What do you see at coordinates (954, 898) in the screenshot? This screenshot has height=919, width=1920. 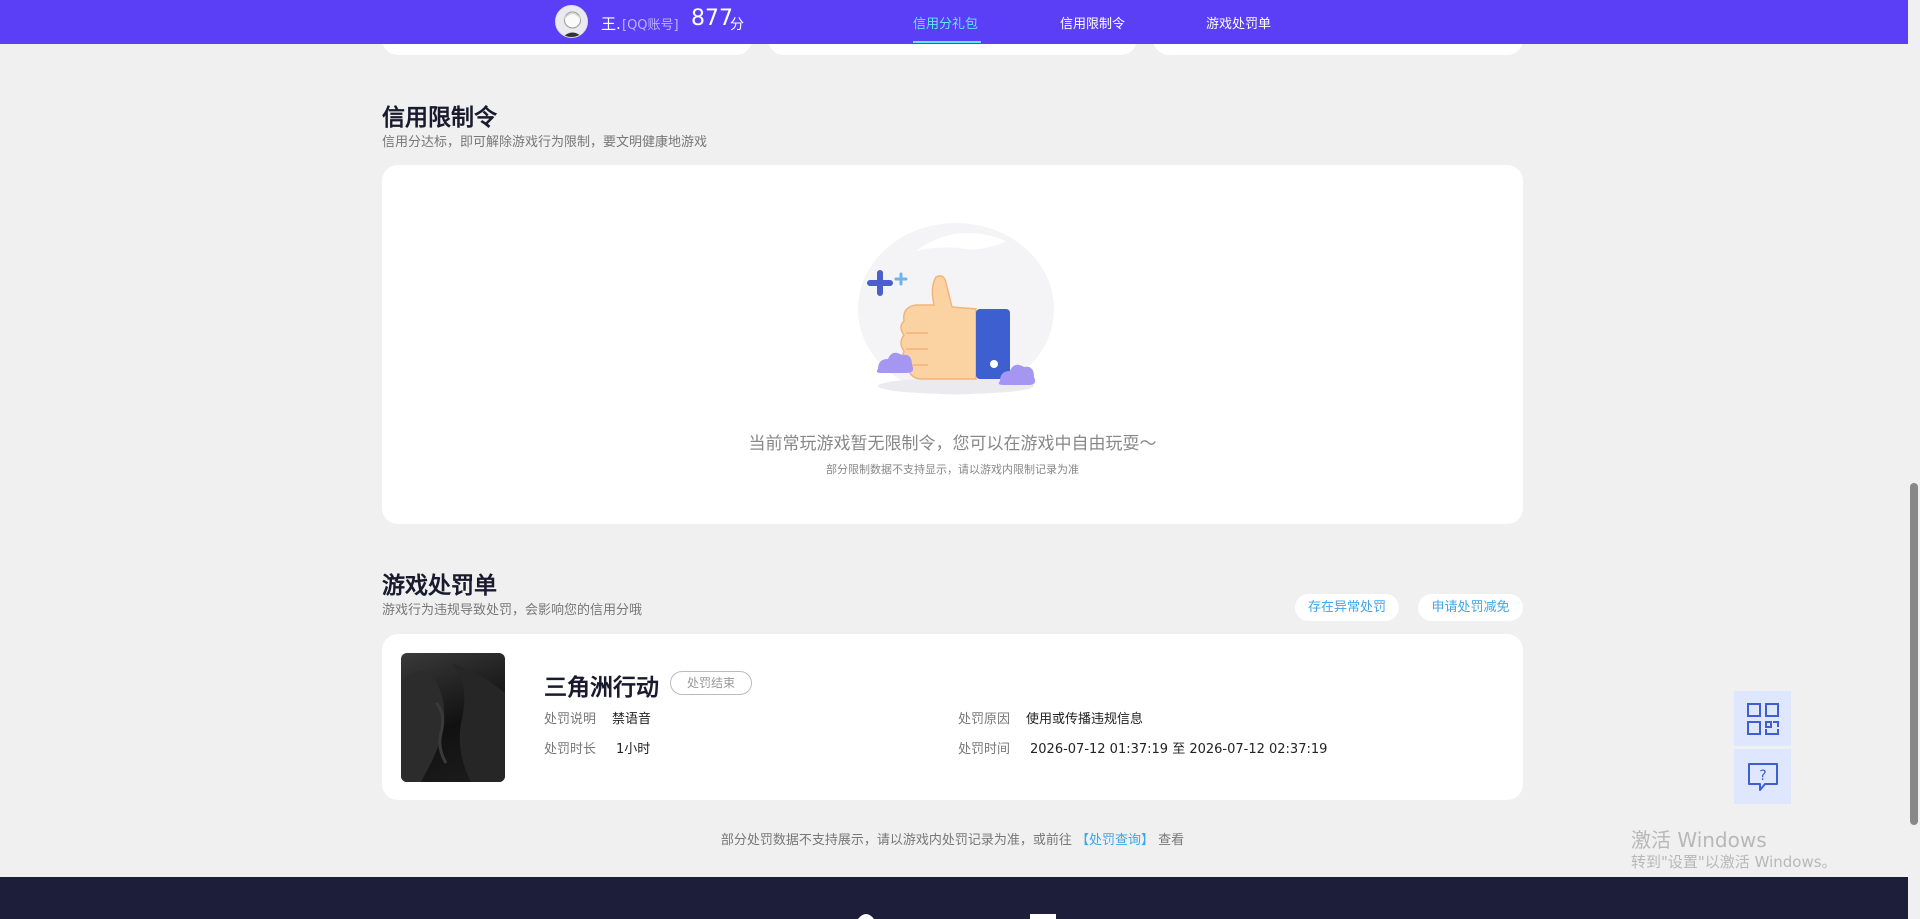 I see `page-footer` at bounding box center [954, 898].